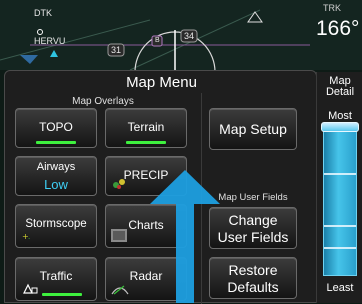  I want to click on map-detail-slider, so click(340, 200).